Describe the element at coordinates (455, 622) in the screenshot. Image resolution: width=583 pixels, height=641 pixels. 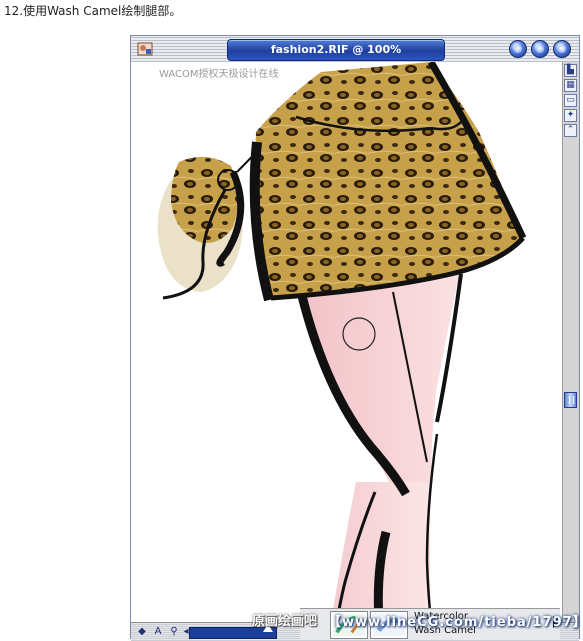
I see `site-url: 【www.lineCG.com/tieba/1797】` at that location.